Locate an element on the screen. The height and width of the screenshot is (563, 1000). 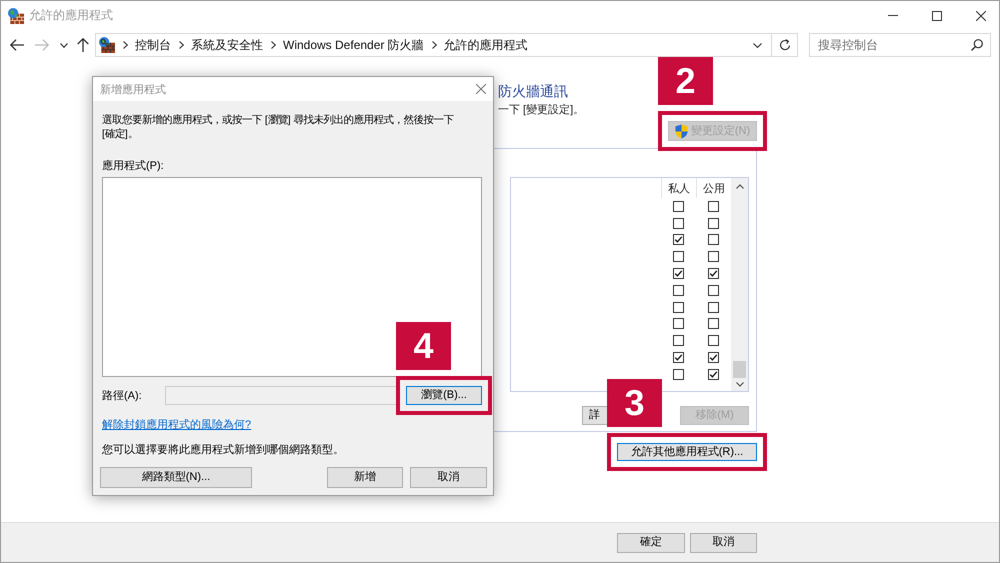
footer-button: 取消 is located at coordinates (723, 542).